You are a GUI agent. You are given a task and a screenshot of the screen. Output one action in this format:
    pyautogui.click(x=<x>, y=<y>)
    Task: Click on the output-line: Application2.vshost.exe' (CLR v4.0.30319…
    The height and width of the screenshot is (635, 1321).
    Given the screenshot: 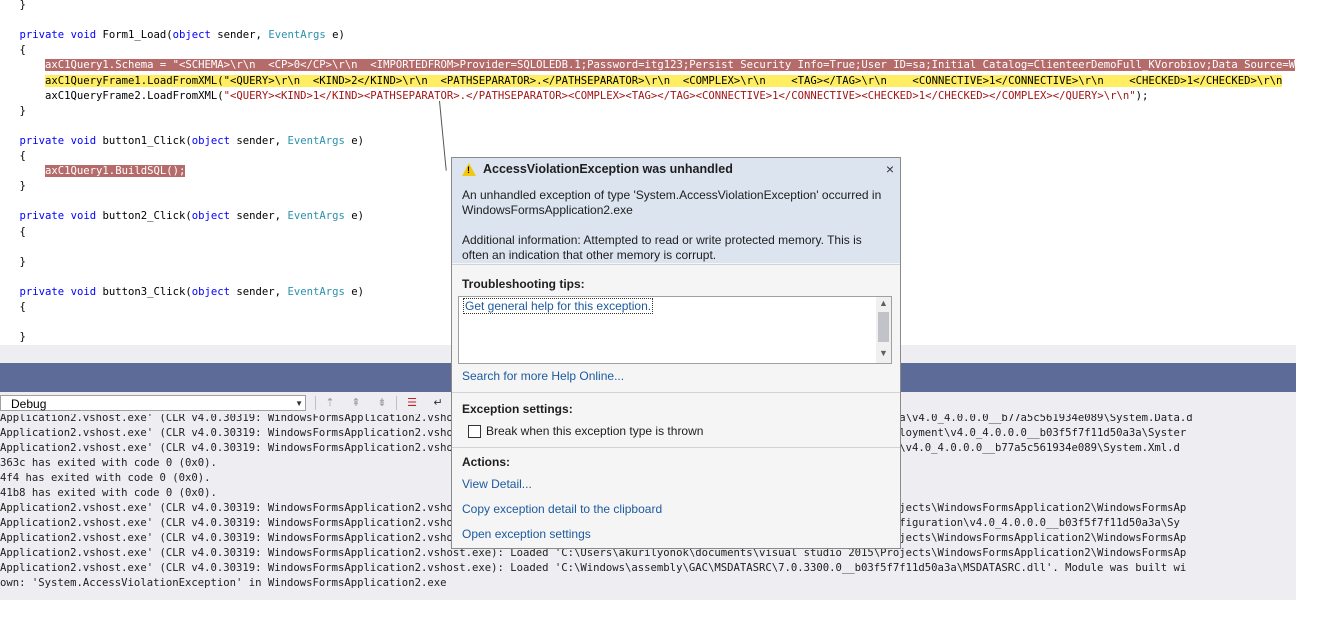 What is the action you would take?
    pyautogui.click(x=593, y=568)
    